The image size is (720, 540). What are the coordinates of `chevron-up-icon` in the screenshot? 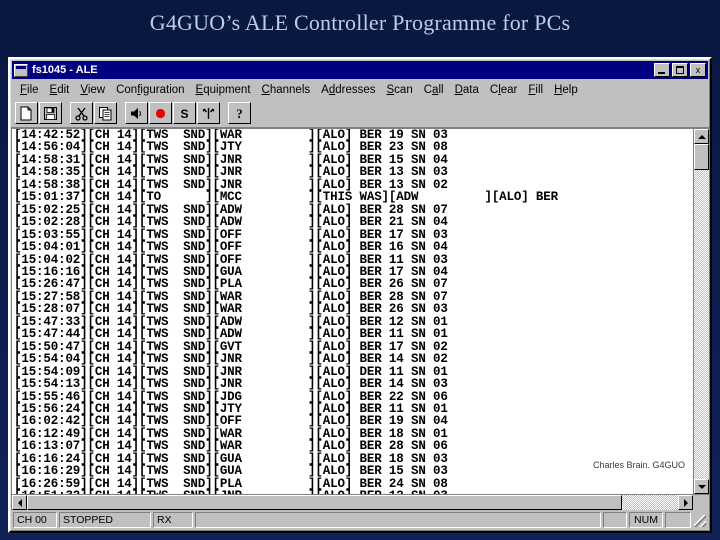 It's located at (701, 136).